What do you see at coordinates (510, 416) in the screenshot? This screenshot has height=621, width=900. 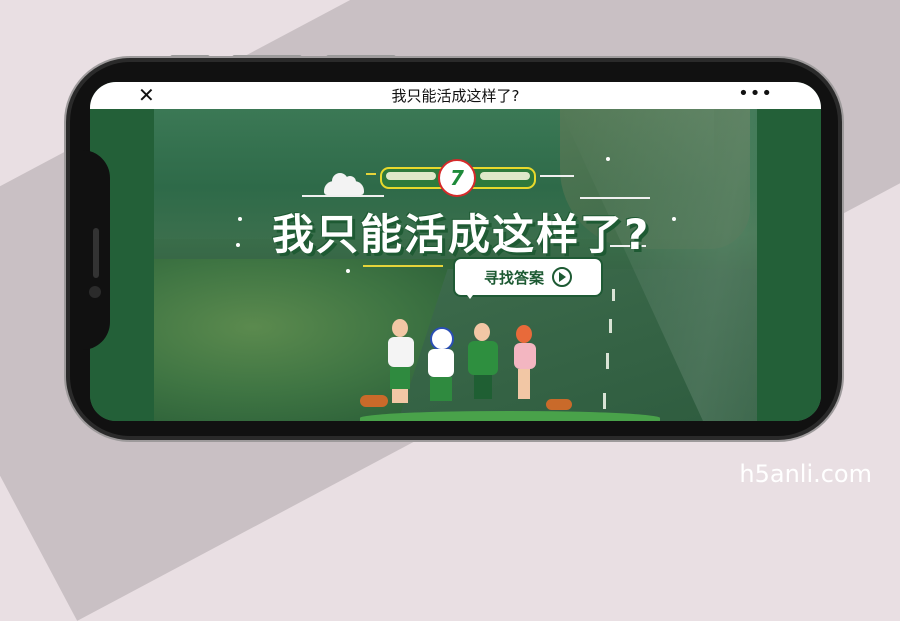 I see `ground-strip` at bounding box center [510, 416].